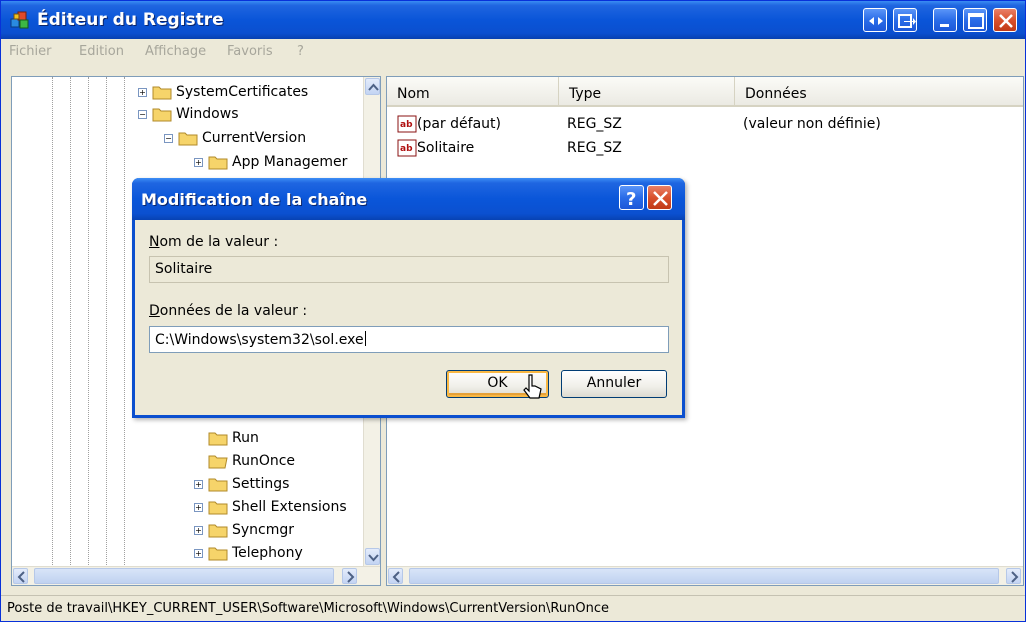  I want to click on chevron-up-icon, so click(373, 87).